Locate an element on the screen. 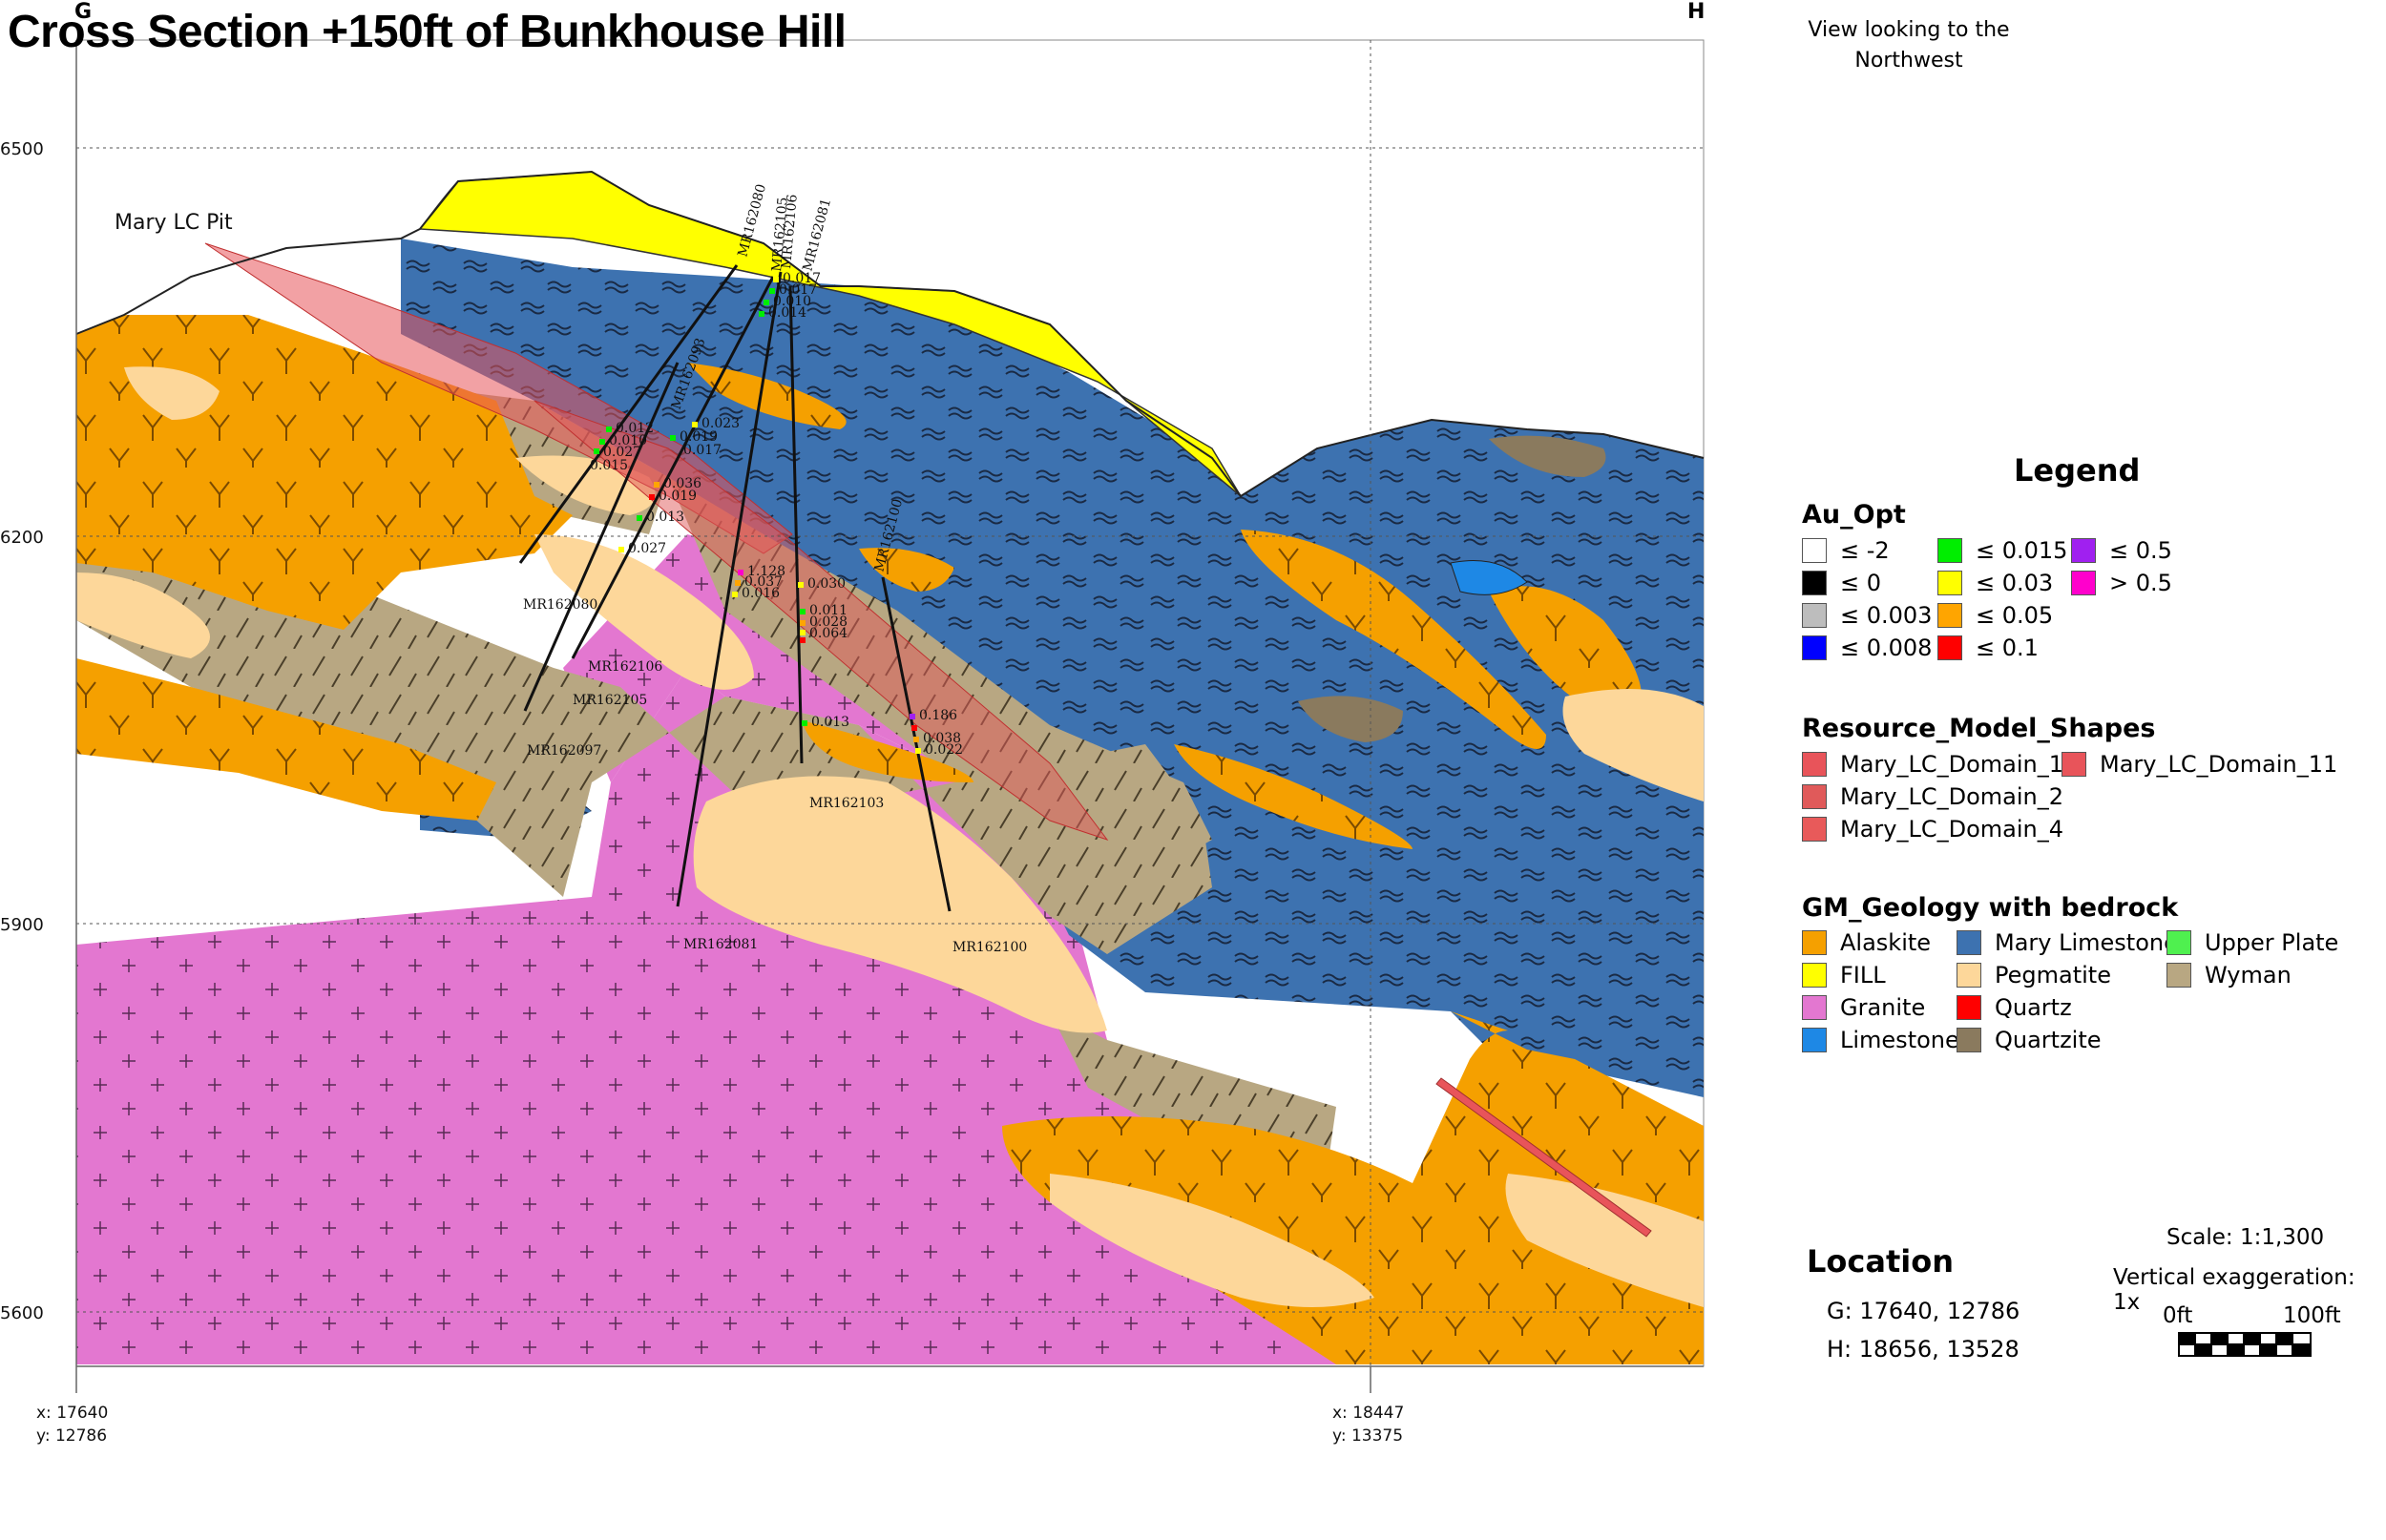  legend-item: Mary_LC_Domain_11 is located at coordinates (2199, 764).